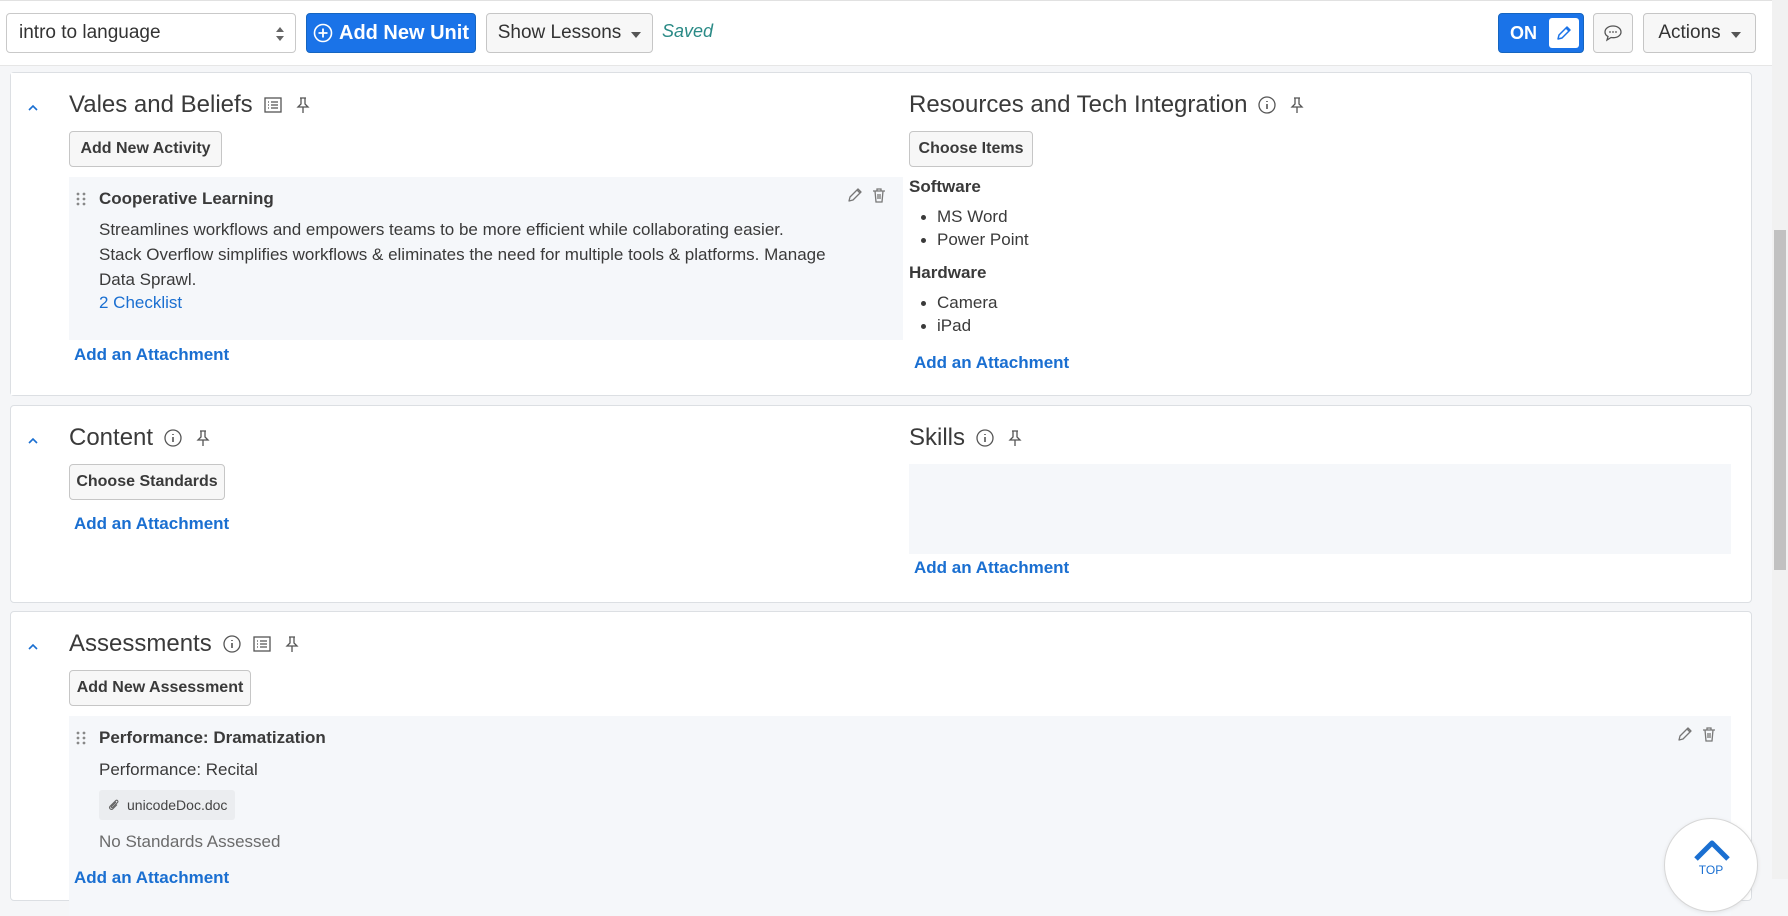  I want to click on content-title-text: Content, so click(111, 437).